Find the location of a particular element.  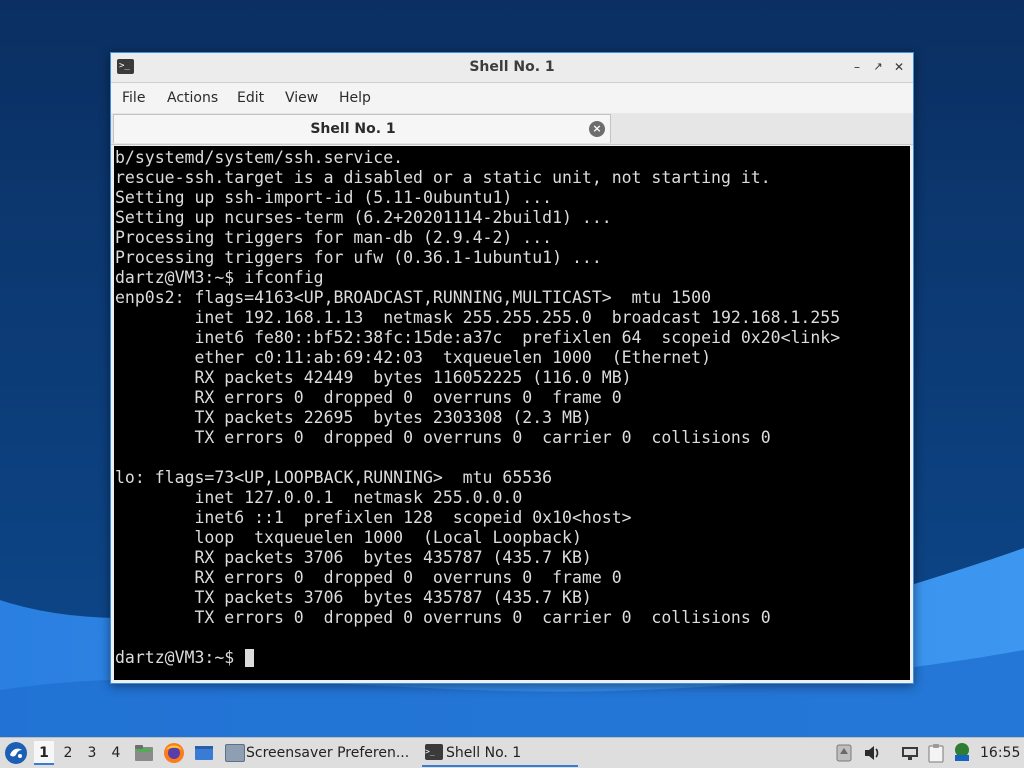

terminal-line: TX packets 22695 bytes 2303308 (2.3 MB) is located at coordinates (353, 417).